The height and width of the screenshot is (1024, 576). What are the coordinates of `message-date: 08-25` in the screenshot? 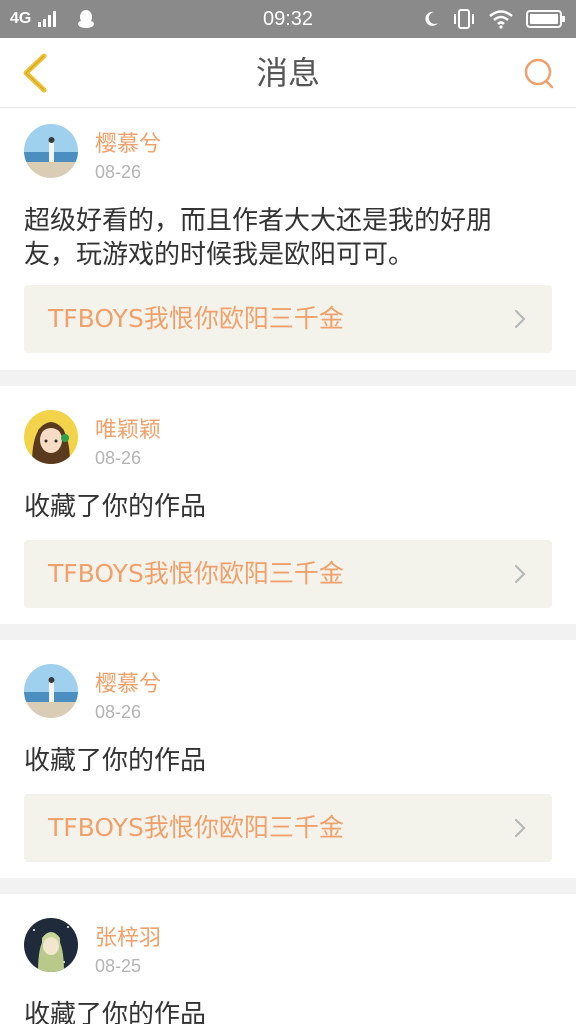 It's located at (118, 966).